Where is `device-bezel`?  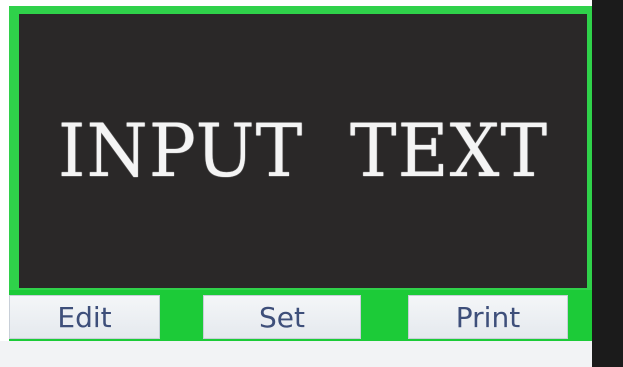 device-bezel is located at coordinates (607, 183).